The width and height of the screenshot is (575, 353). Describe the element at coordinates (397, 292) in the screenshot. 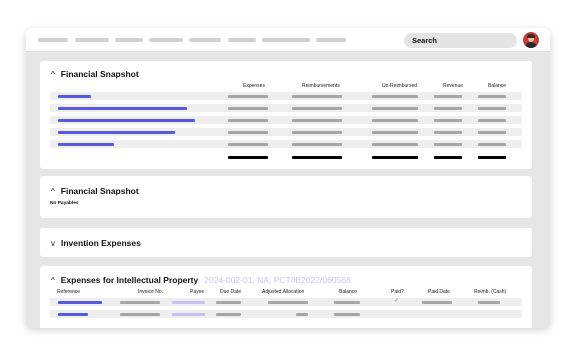

I see `column-header-paid: Paid?` at that location.